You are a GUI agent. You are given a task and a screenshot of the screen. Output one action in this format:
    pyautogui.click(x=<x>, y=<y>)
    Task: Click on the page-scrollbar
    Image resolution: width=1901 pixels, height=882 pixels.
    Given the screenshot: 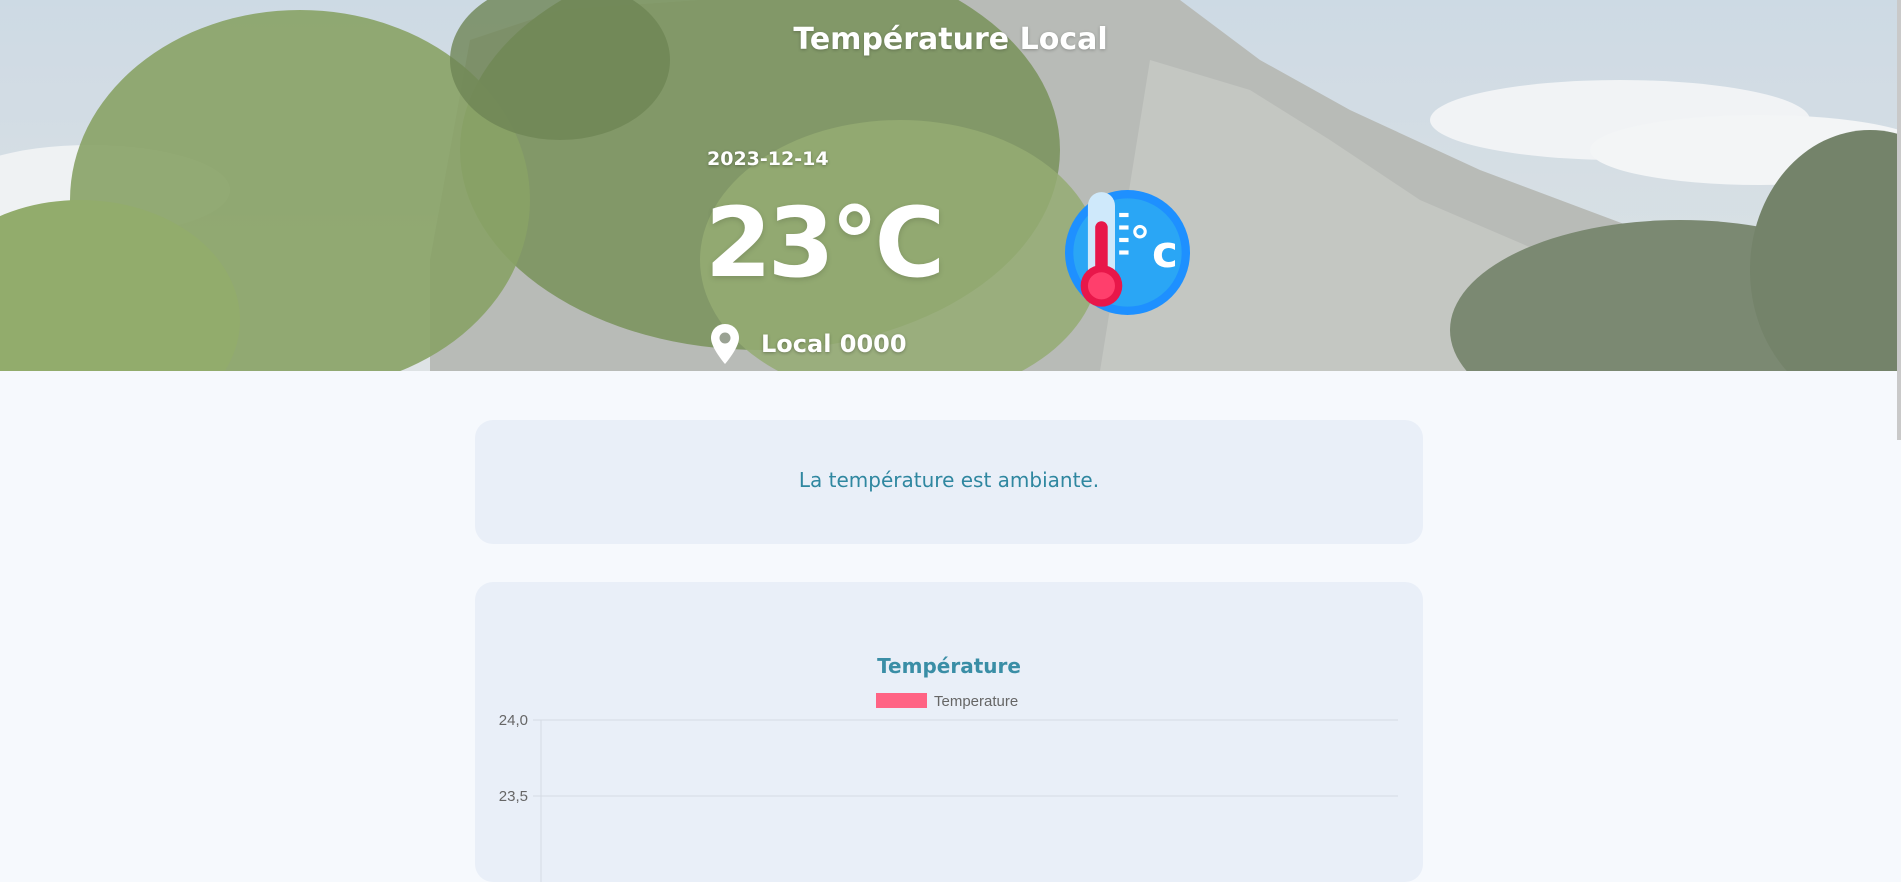 What is the action you would take?
    pyautogui.click(x=1899, y=220)
    